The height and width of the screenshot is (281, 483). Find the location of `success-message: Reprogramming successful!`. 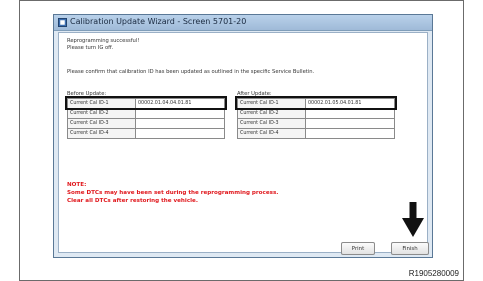

success-message: Reprogramming successful! is located at coordinates (103, 41).